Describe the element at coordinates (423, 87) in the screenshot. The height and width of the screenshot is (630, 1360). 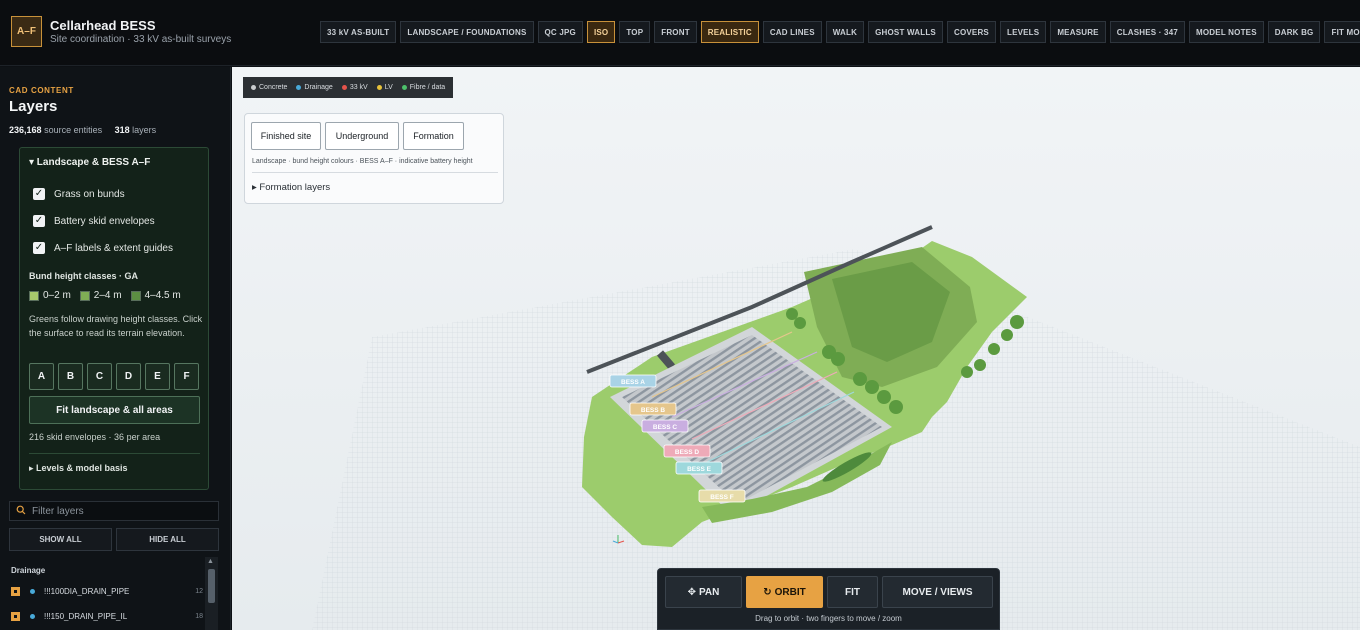
I see `legend-fibre: Fibre / data` at that location.